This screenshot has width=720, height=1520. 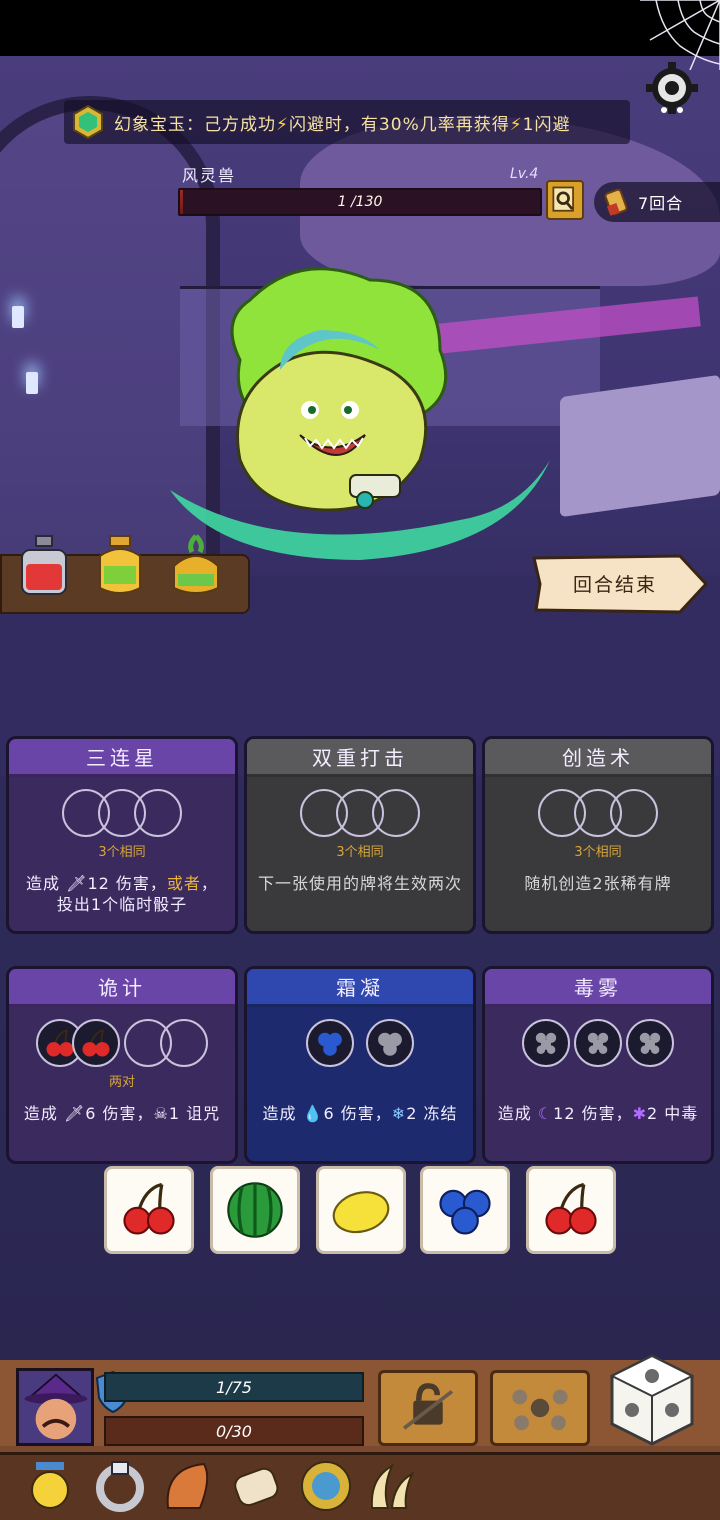 I want to click on card-title: 霜凝, so click(x=360, y=988).